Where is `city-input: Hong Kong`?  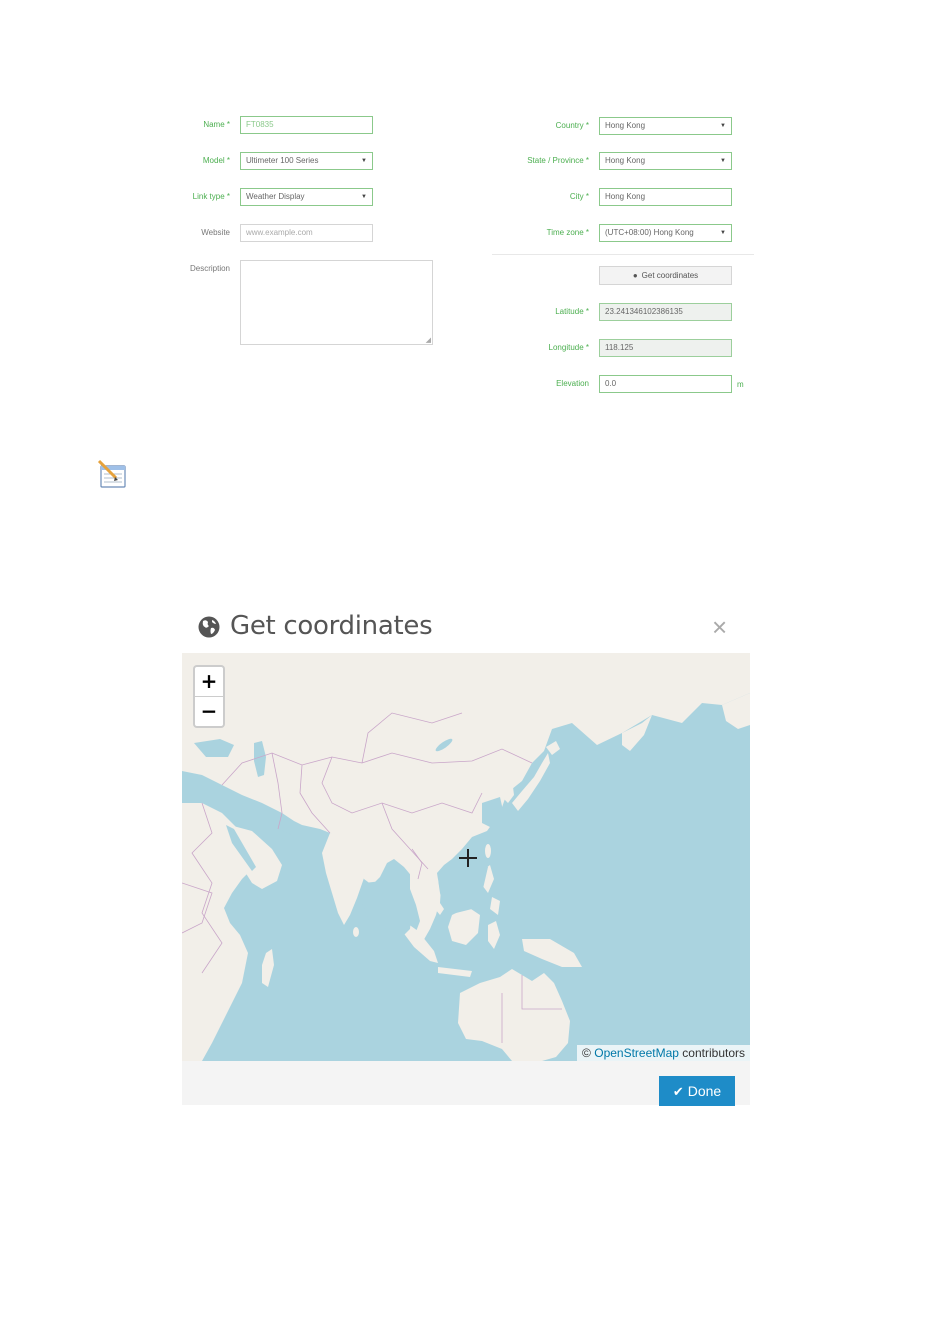
city-input: Hong Kong is located at coordinates (665, 197).